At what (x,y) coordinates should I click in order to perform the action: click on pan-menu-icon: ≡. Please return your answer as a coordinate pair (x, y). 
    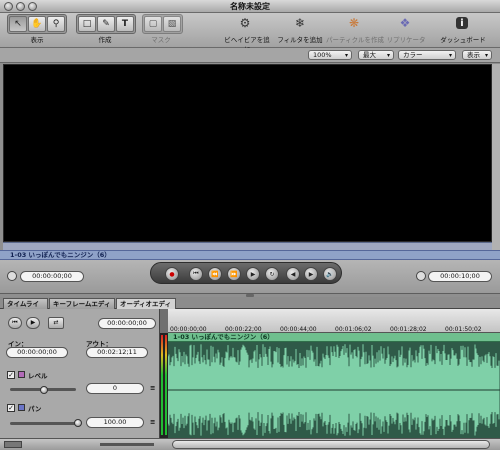
    Looking at the image, I should click on (152, 422).